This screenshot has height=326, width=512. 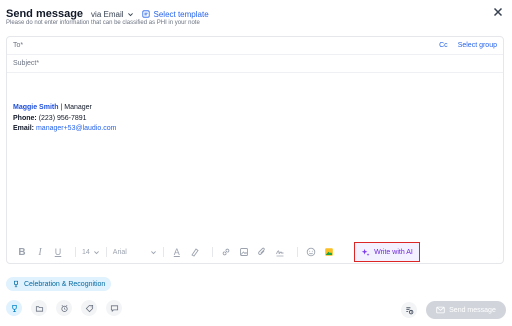 What do you see at coordinates (393, 252) in the screenshot?
I see `write-with-ai-label: Write with AI` at bounding box center [393, 252].